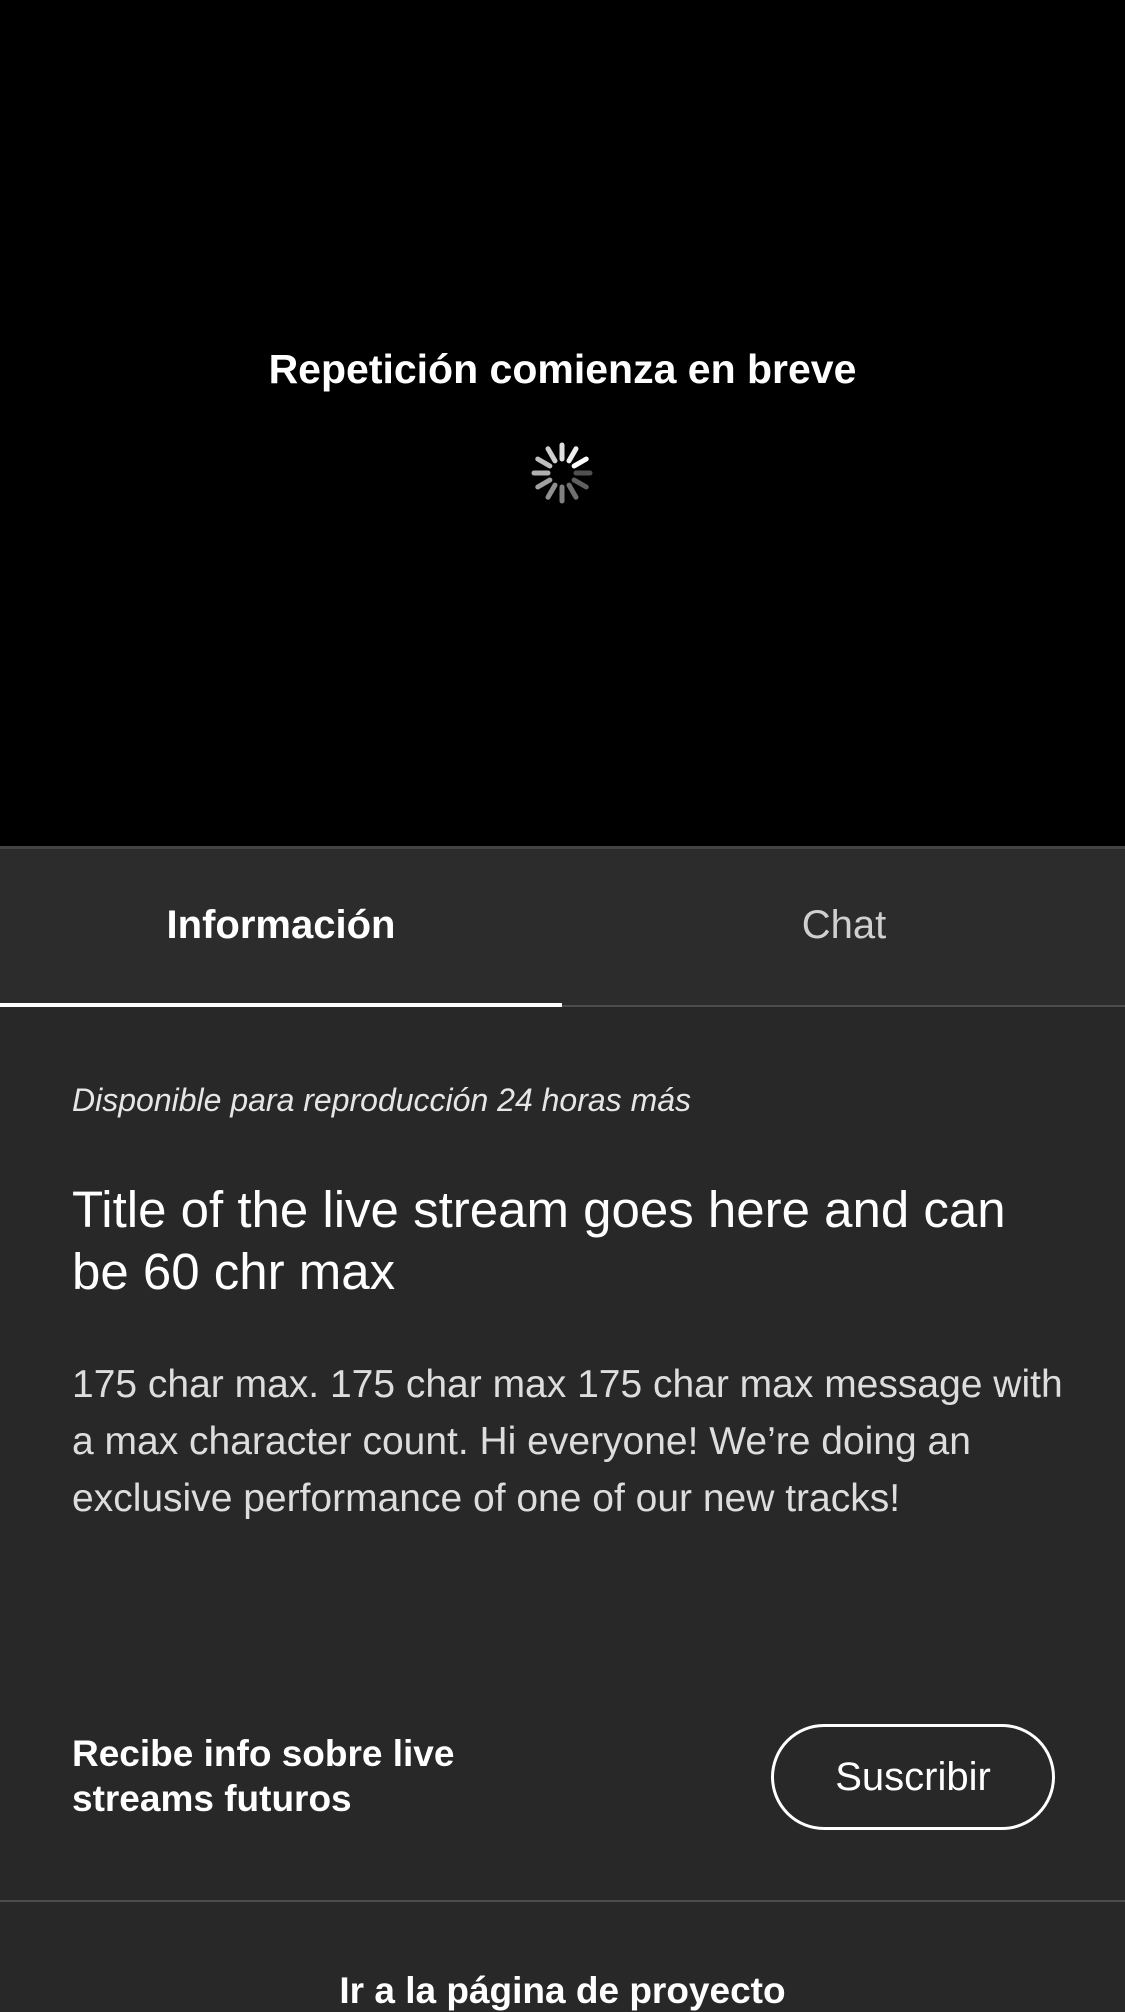 This screenshot has height=2012, width=1125. I want to click on tab-chat: Chat, so click(844, 928).